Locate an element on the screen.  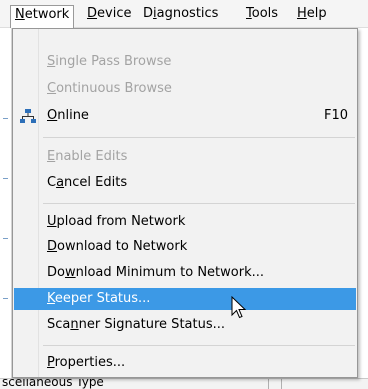
arrow-pointer-icon is located at coordinates (239, 307).